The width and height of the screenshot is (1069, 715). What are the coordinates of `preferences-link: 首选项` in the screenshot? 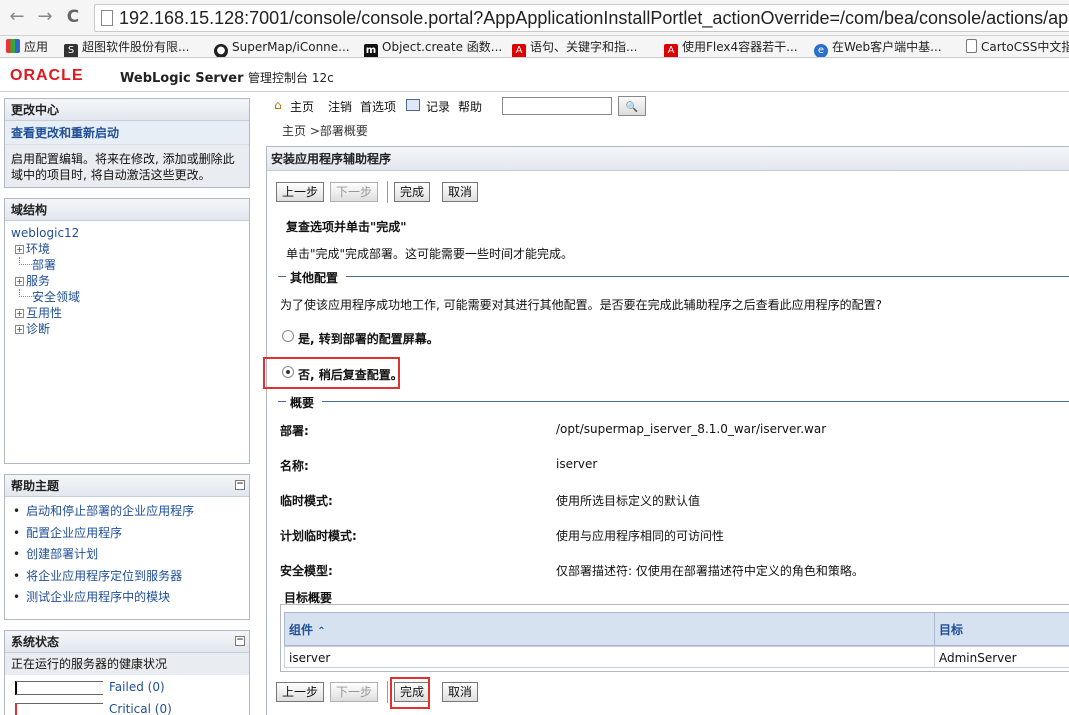 It's located at (378, 106).